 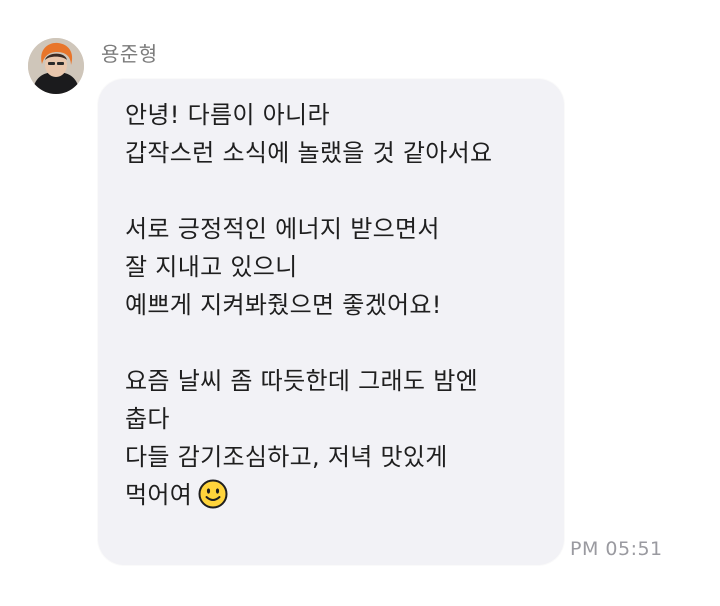 I want to click on message-line: 서로 긍정적인 에너지 받으면서, so click(x=282, y=229).